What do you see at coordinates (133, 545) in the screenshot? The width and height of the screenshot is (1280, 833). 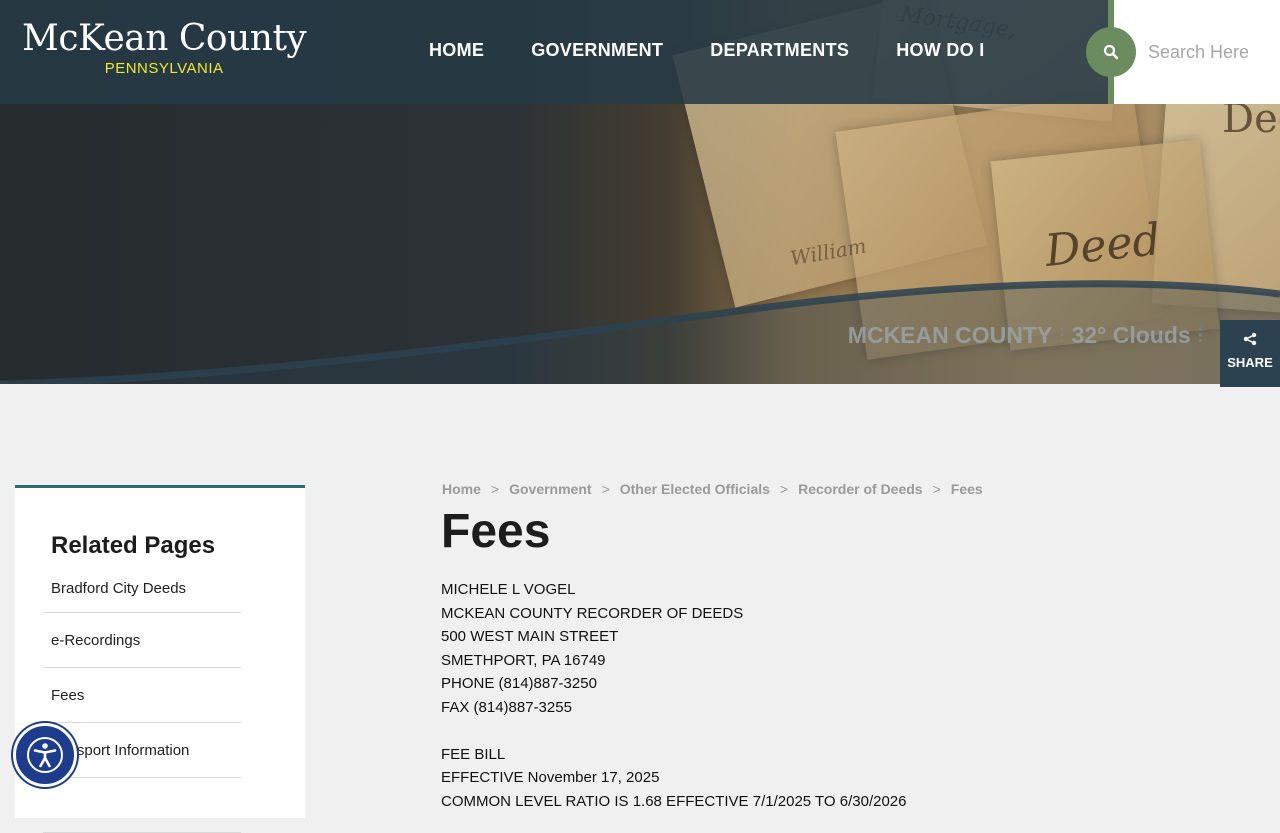 I see `sidebar-title: Related Pages` at bounding box center [133, 545].